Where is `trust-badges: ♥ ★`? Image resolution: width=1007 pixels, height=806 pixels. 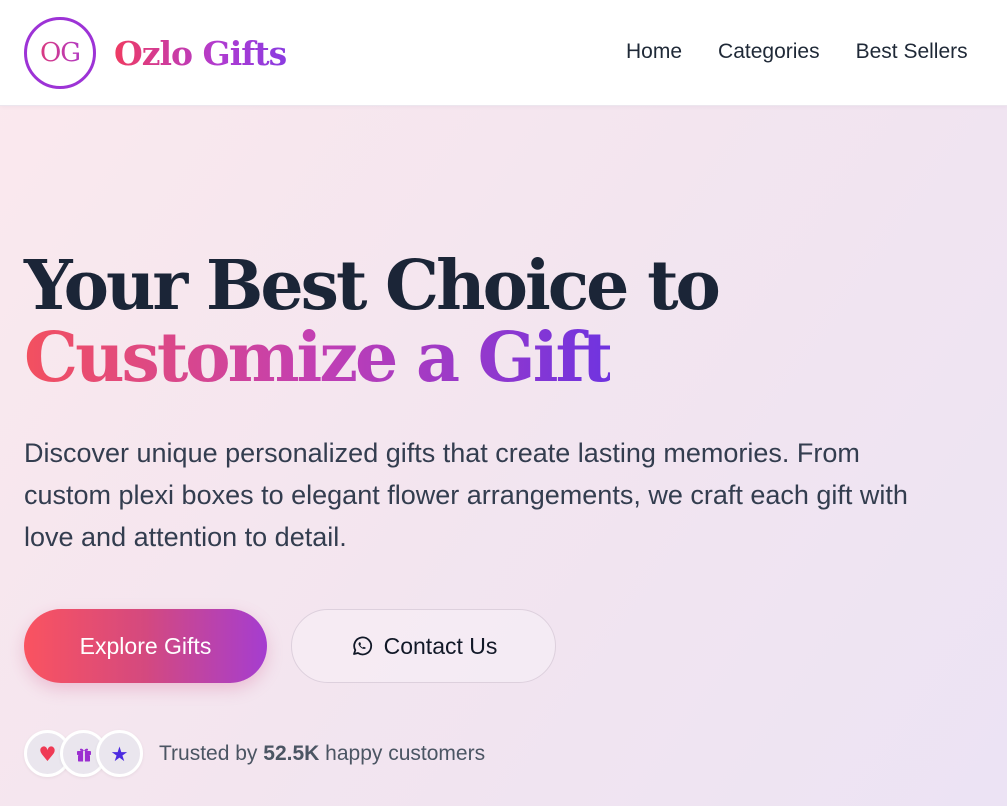 trust-badges: ♥ ★ is located at coordinates (83, 753).